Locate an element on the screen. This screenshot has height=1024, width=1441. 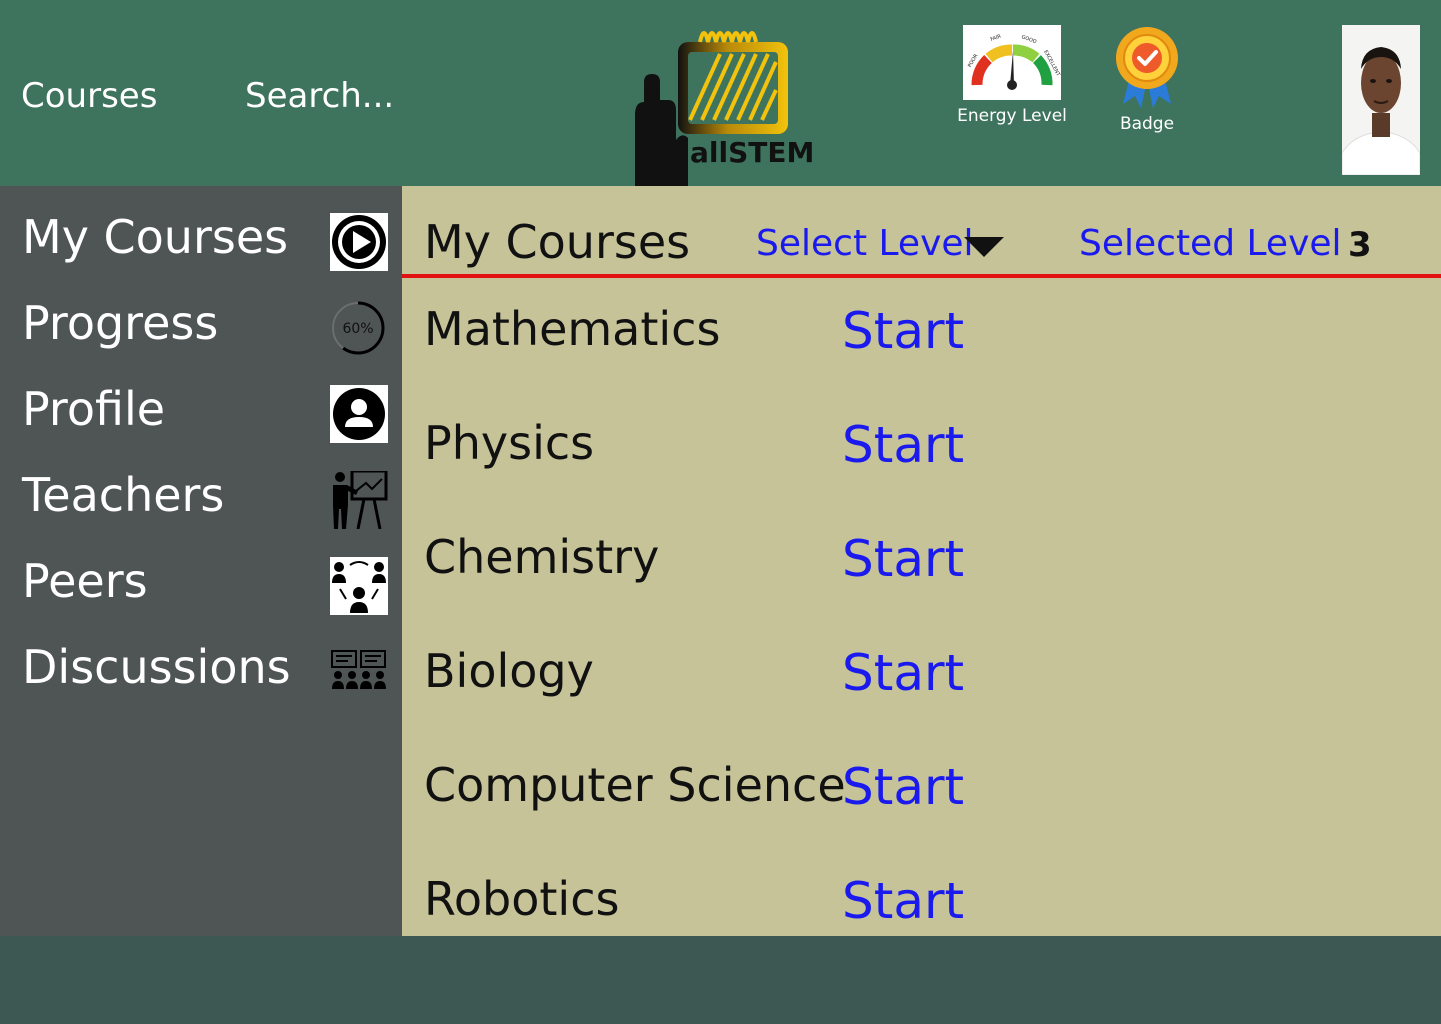
sidebar-item-discussions: Discussions is located at coordinates (201, 659).